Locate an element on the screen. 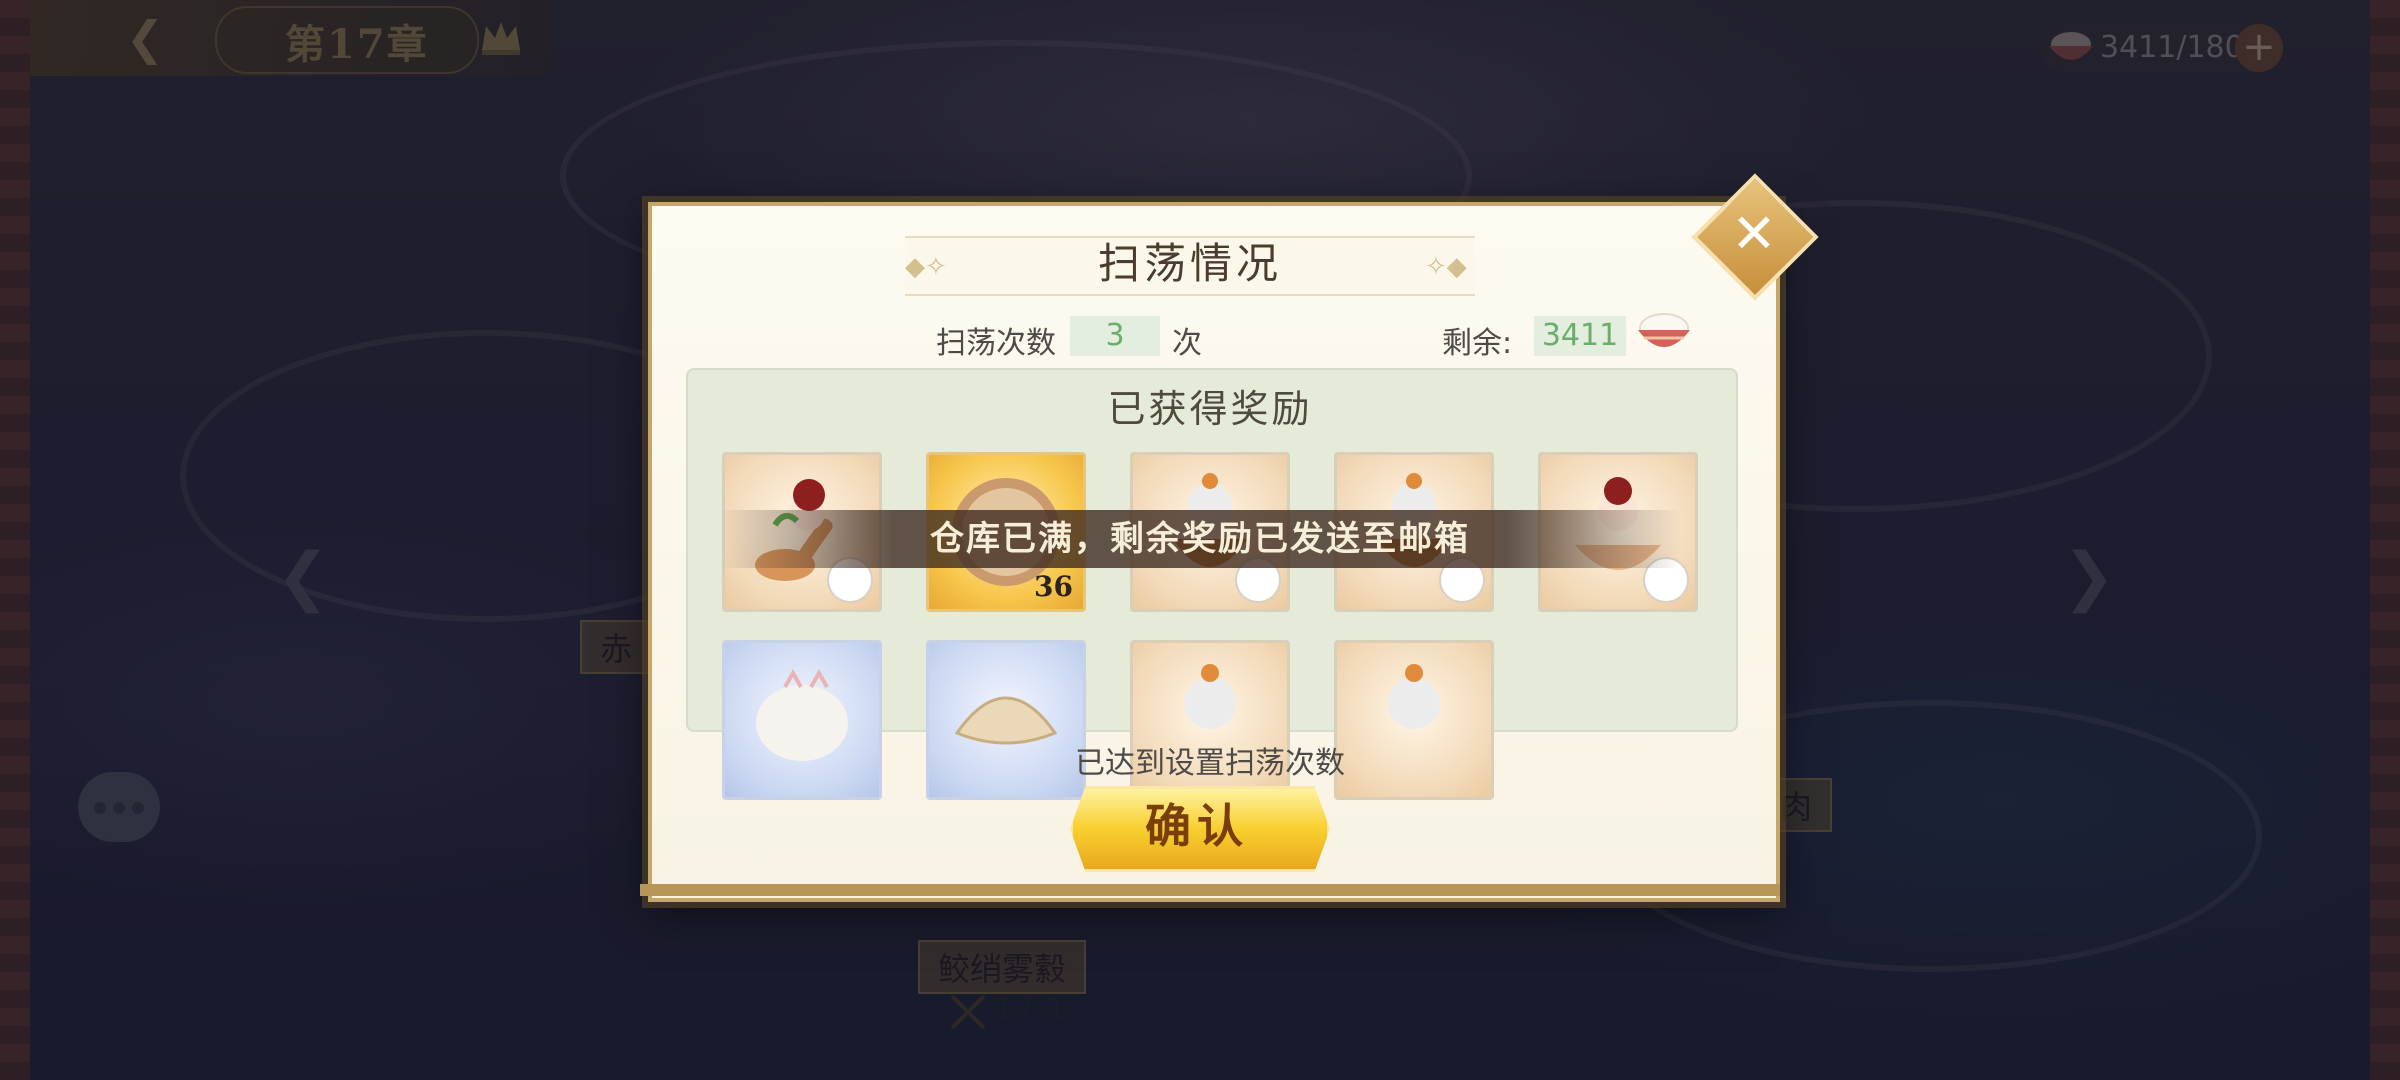 This screenshot has height=1080, width=2400. remaining-label: 剩余: is located at coordinates (1477, 343).